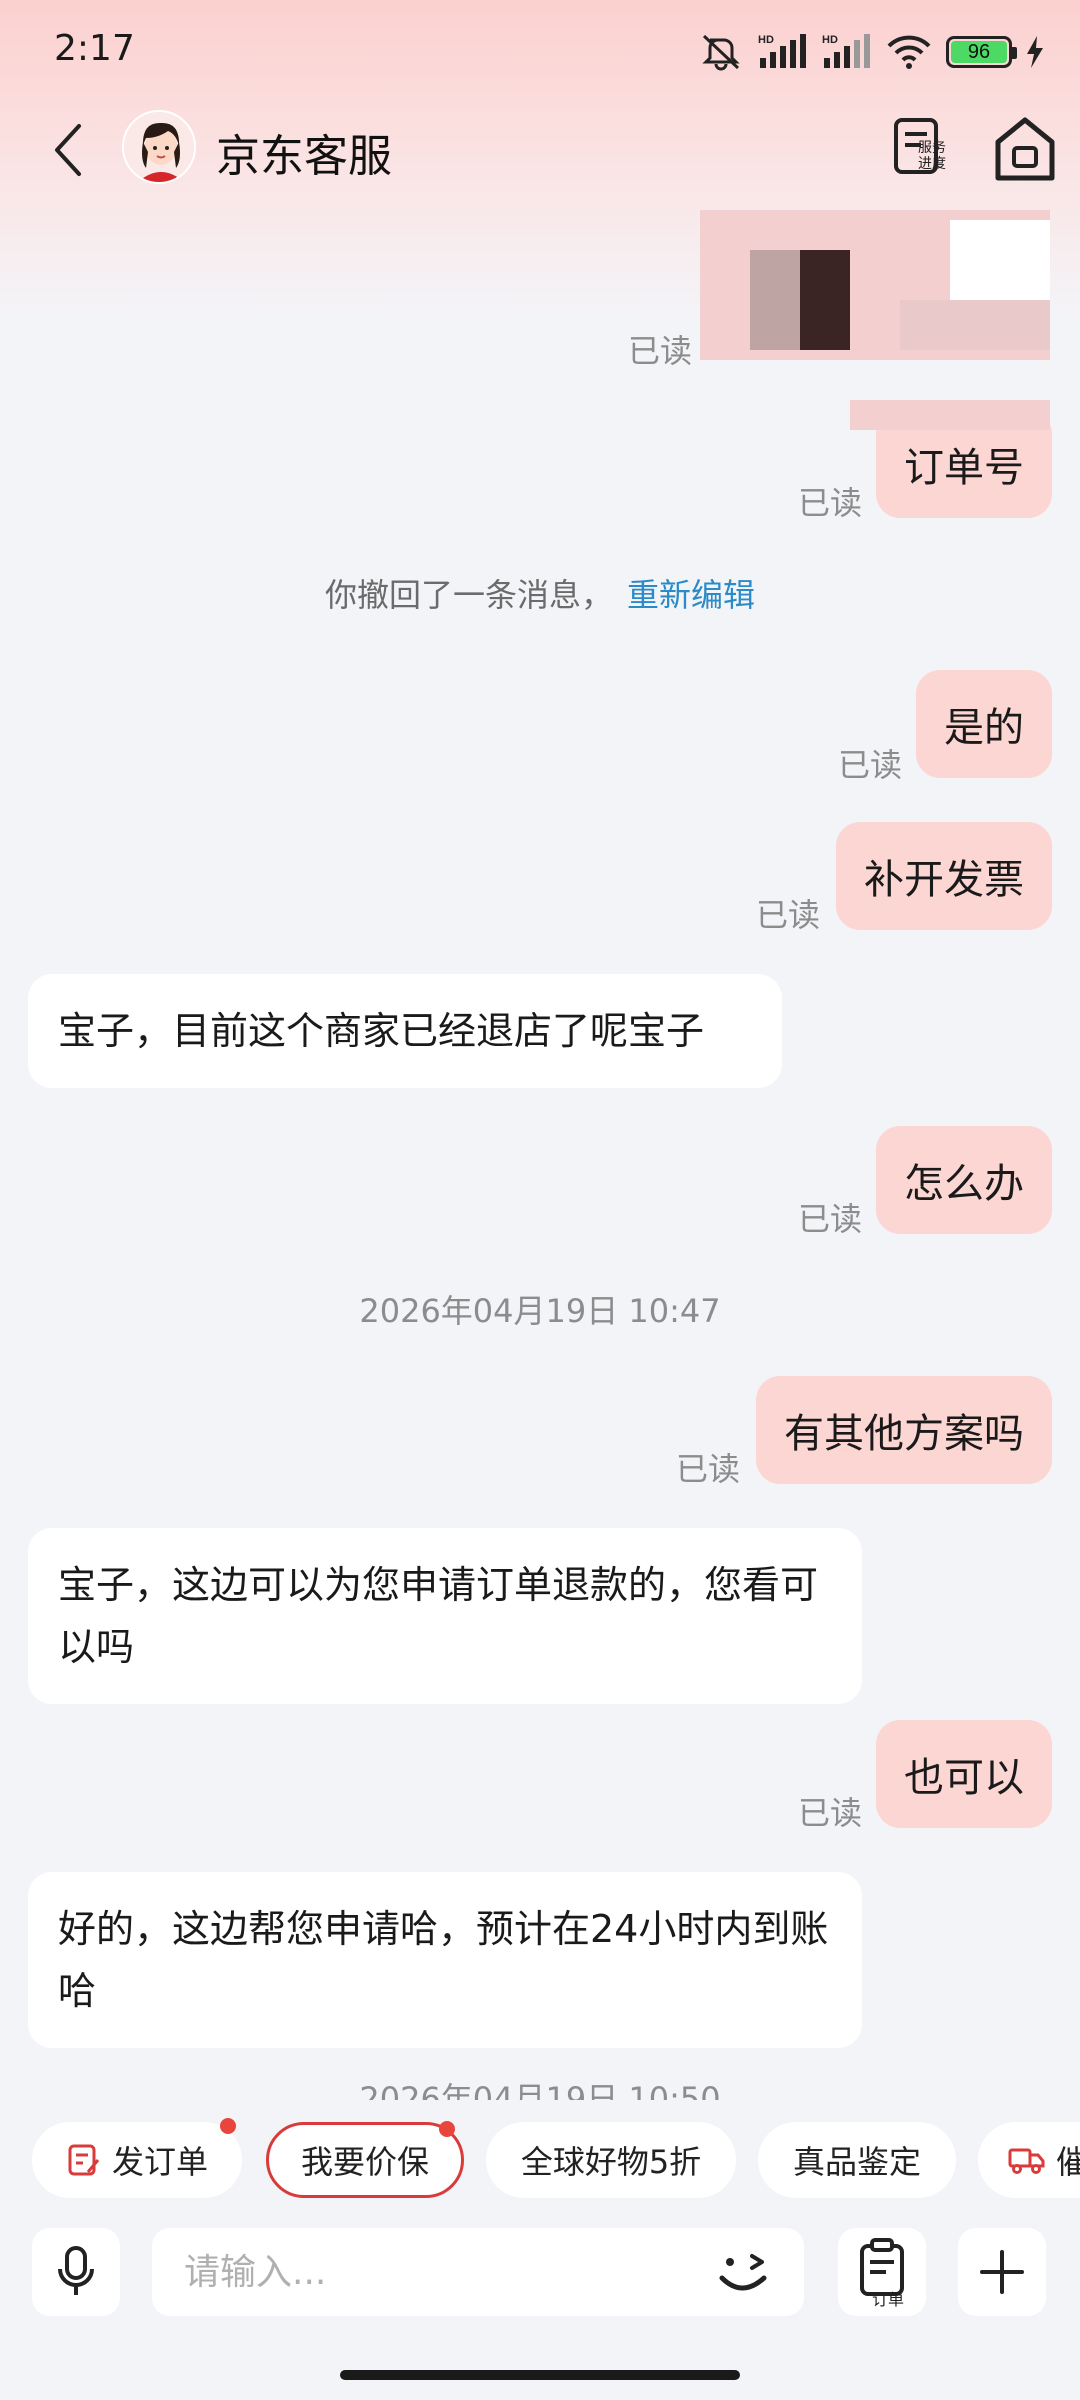 This screenshot has width=1080, height=2400. Describe the element at coordinates (979, 52) in the screenshot. I see `battery-level: 96` at that location.